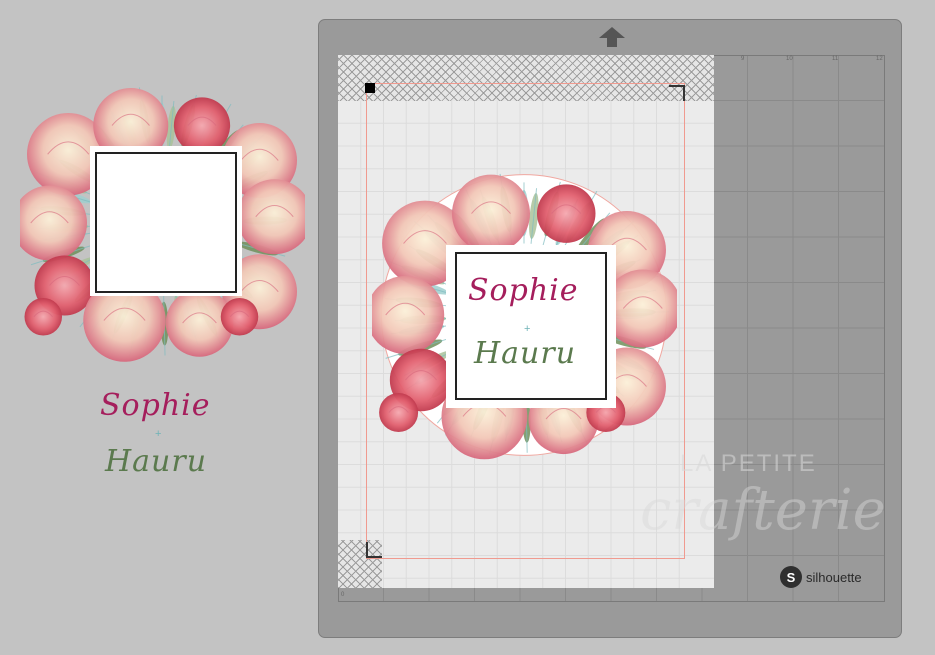 The height and width of the screenshot is (655, 935). Describe the element at coordinates (374, 550) in the screenshot. I see `registration-mark-bottom-left` at that location.